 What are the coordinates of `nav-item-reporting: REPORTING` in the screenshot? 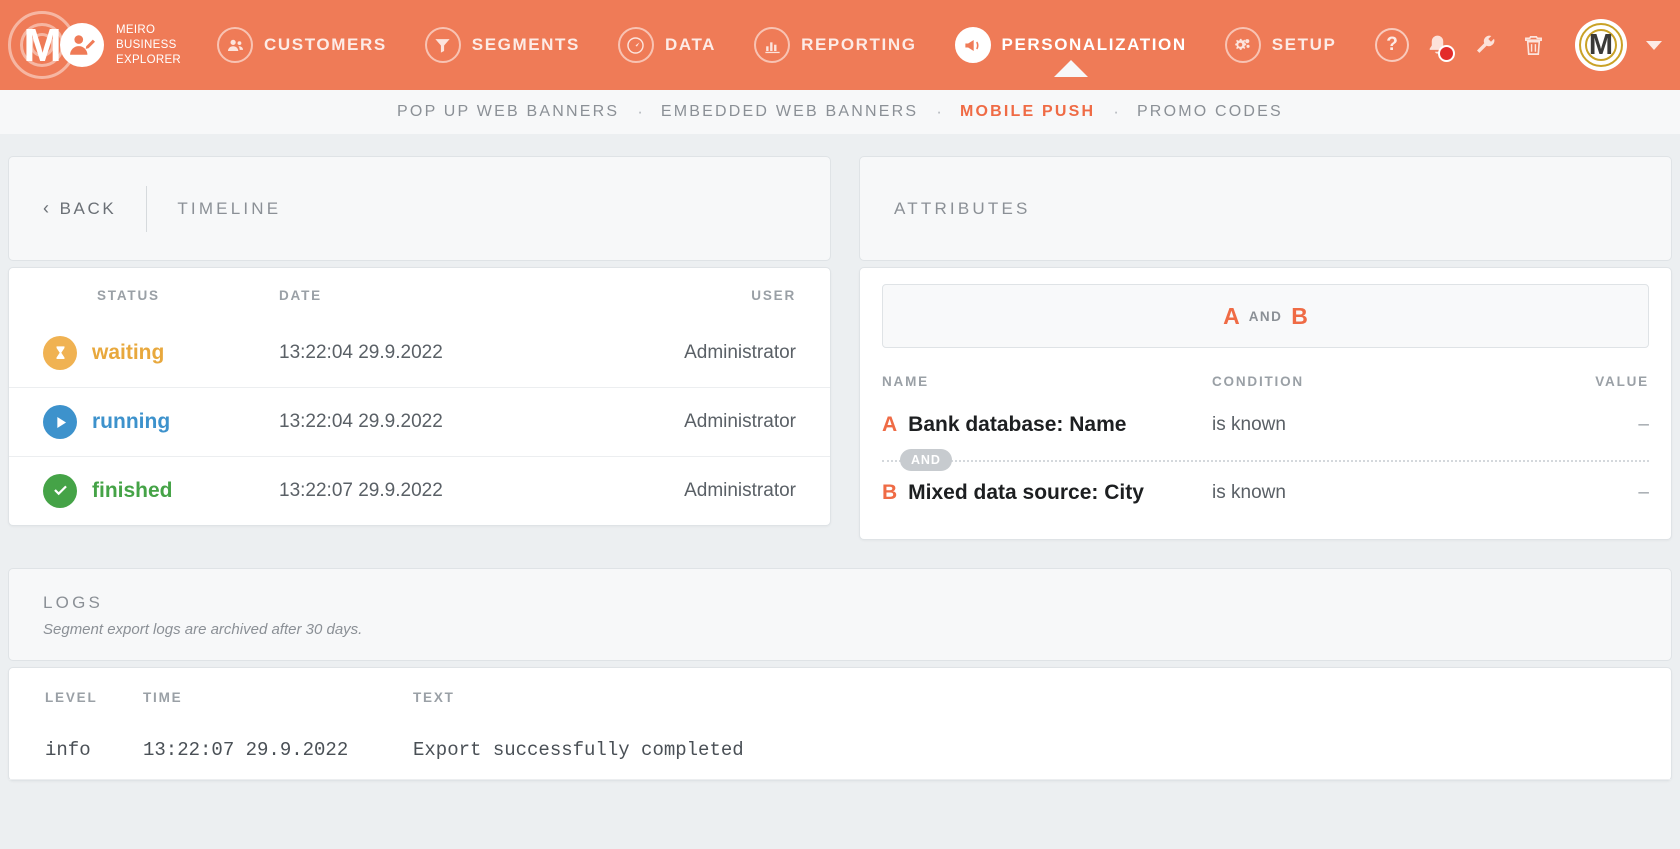 It's located at (835, 45).